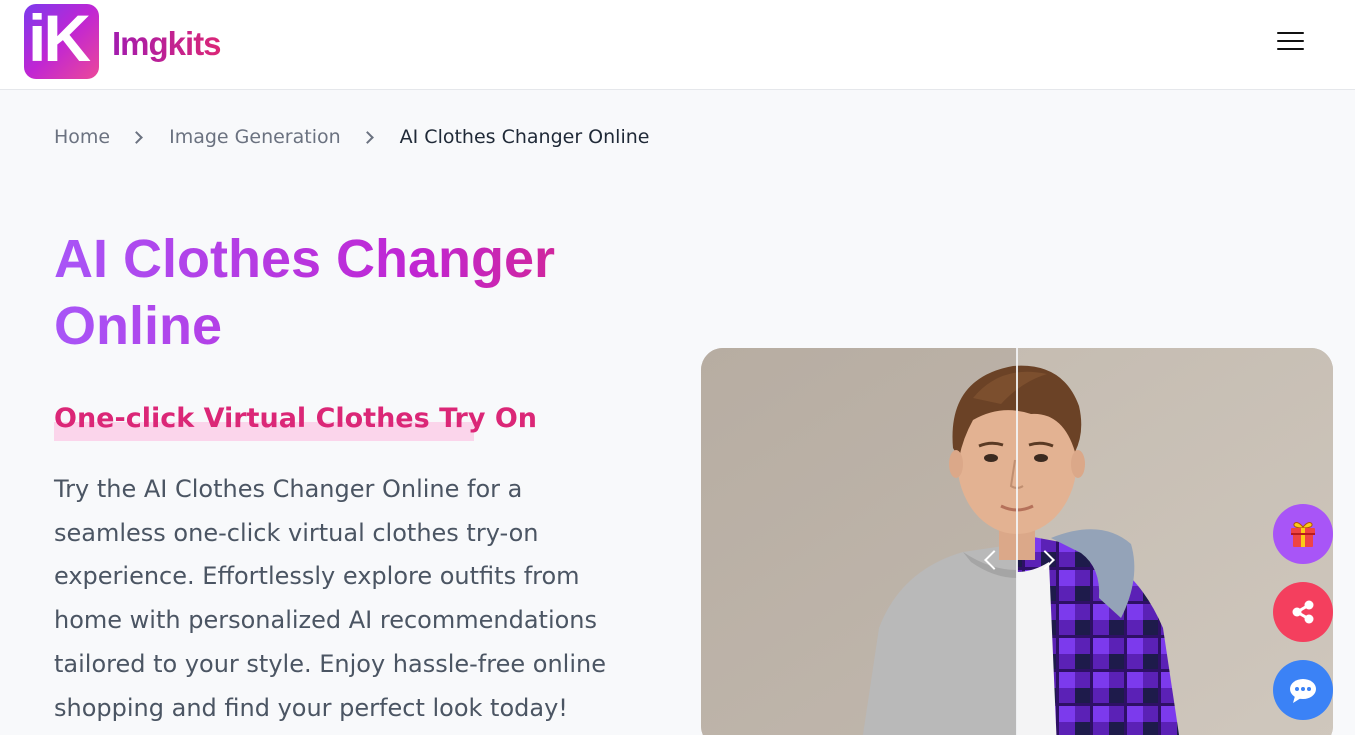 Image resolution: width=1355 pixels, height=735 pixels. I want to click on hamburger-menu-icon, so click(1291, 41).